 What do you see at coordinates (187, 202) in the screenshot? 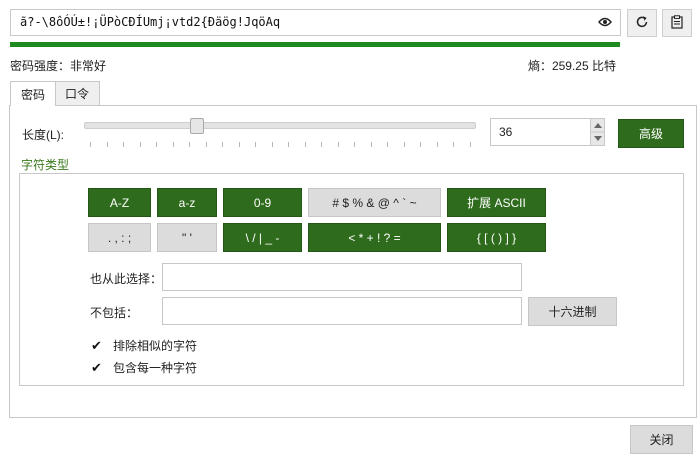
I see `charset-lowercase-button: a-z` at bounding box center [187, 202].